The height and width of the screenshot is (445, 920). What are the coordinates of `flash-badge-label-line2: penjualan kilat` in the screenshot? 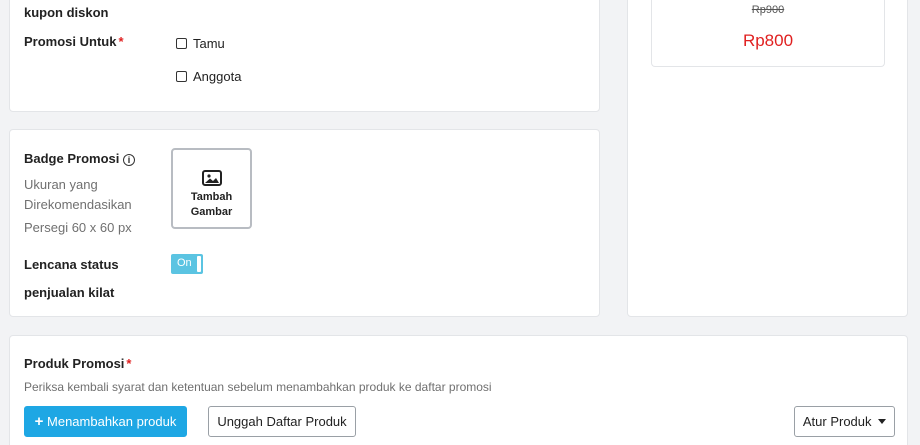 It's located at (69, 292).